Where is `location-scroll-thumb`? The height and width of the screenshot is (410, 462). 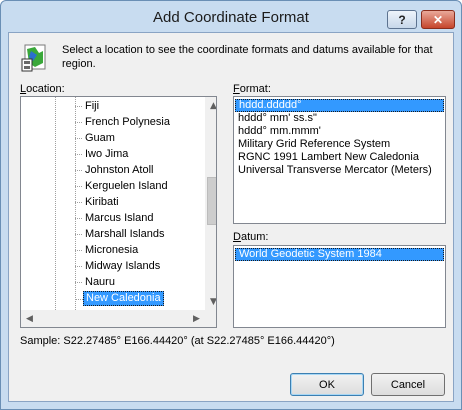 location-scroll-thumb is located at coordinates (211, 201).